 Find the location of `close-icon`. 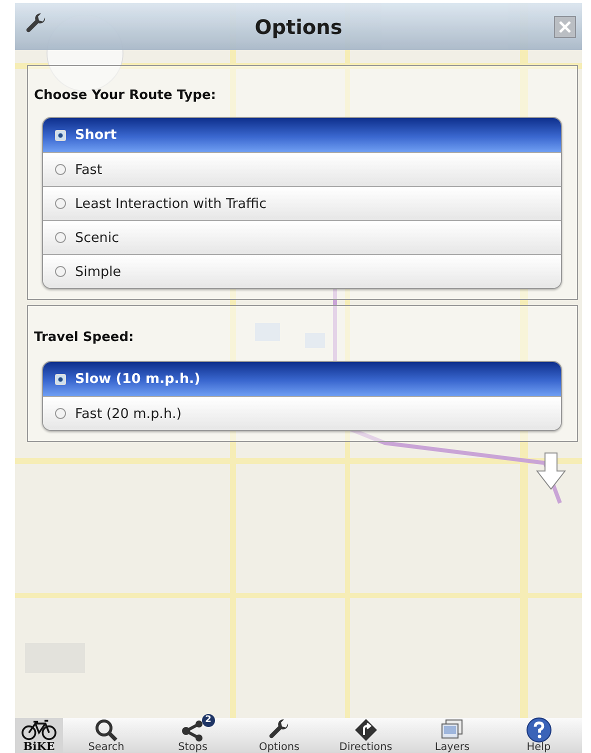

close-icon is located at coordinates (565, 27).